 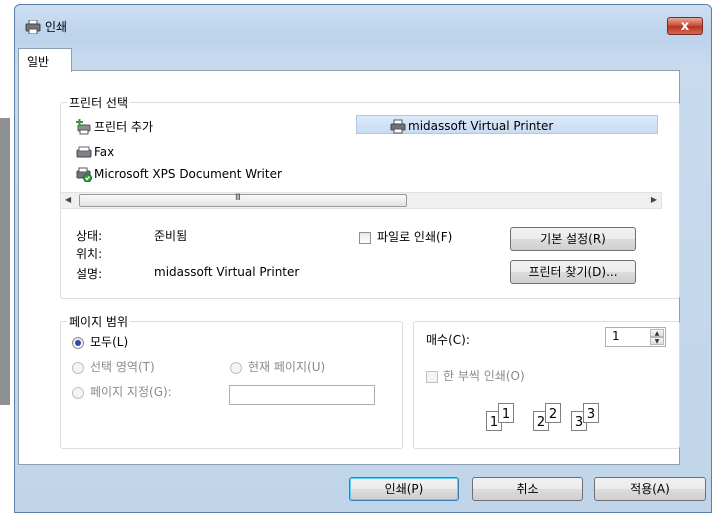 What do you see at coordinates (78, 393) in the screenshot?
I see `pages-radio` at bounding box center [78, 393].